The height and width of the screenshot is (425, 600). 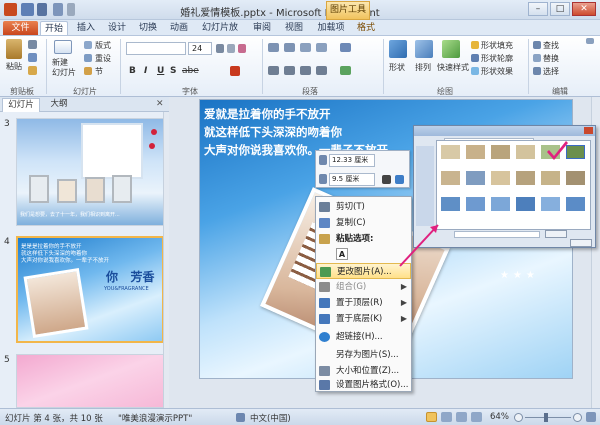 I want to click on menu-item-copy: 复制(C), so click(x=363, y=223).